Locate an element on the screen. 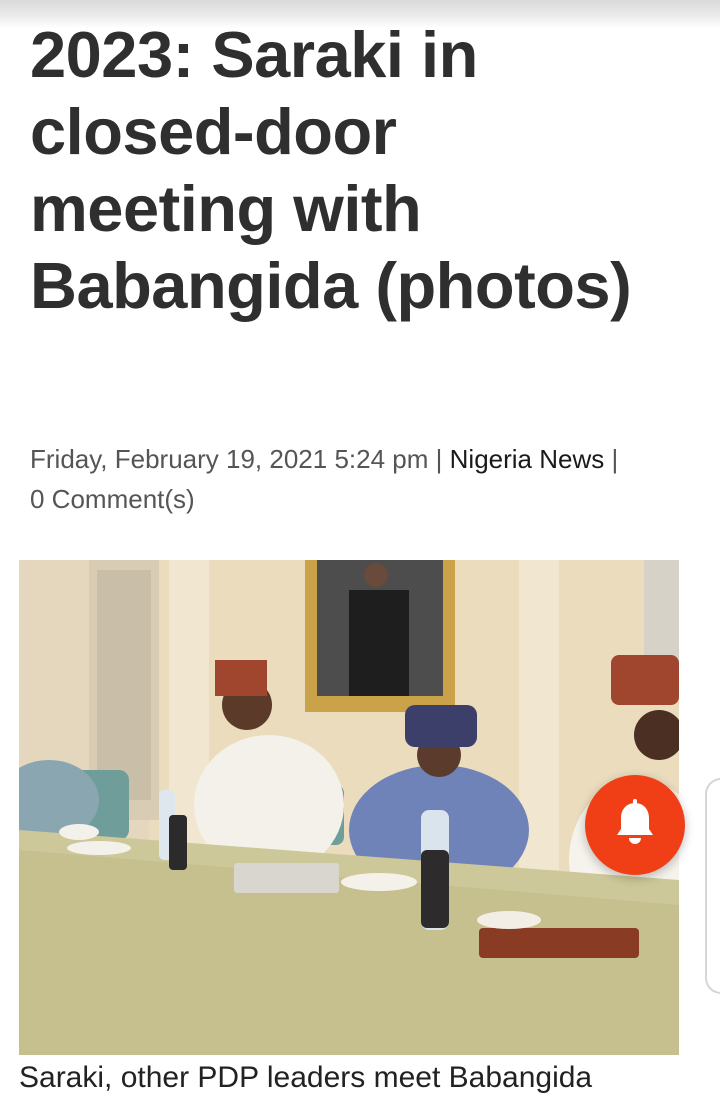 This screenshot has width=720, height=1098. side-panel-handle is located at coordinates (712, 886).